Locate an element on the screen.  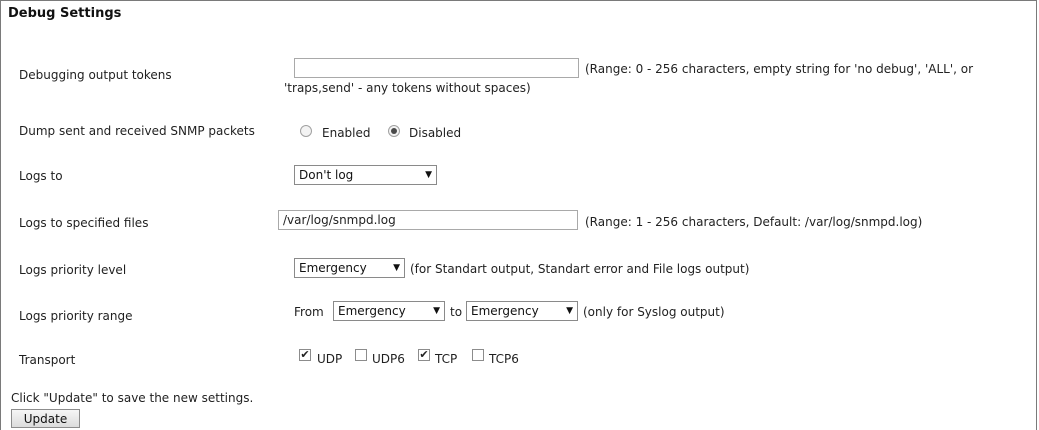
priority-level-select: Emergency ▼ is located at coordinates (349, 268).